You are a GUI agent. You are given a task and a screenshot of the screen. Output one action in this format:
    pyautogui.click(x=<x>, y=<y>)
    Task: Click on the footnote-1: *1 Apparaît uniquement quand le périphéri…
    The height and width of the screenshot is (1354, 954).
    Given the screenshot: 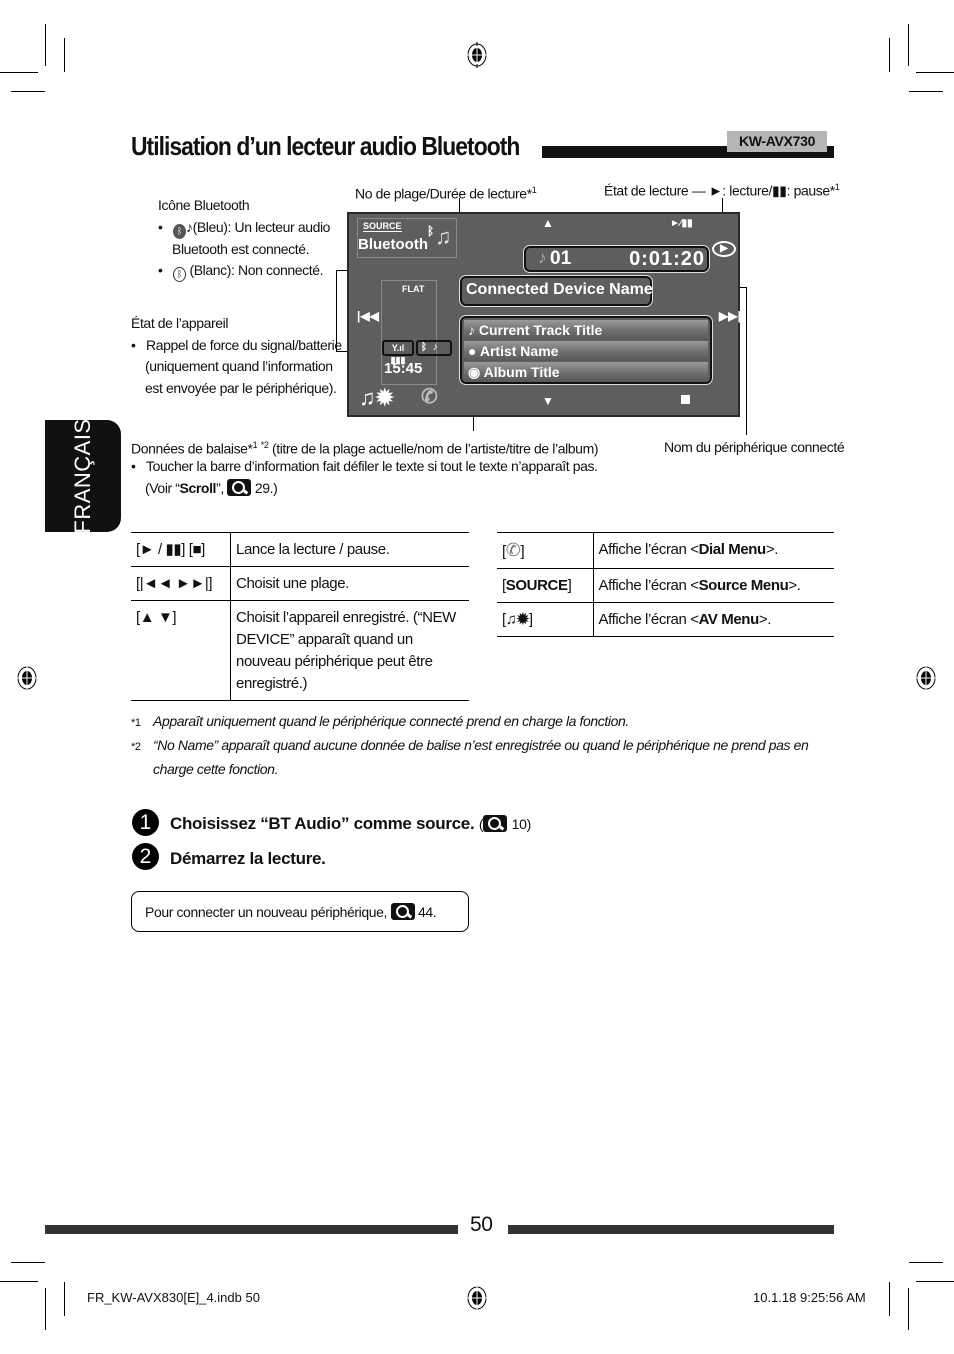 What is the action you would take?
    pyautogui.click(x=380, y=721)
    